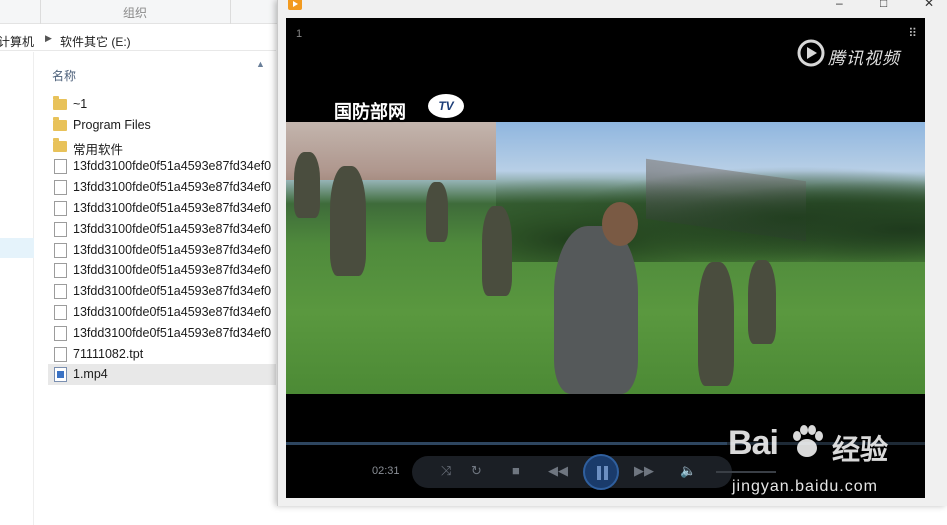 This screenshot has height=525, width=947. Describe the element at coordinates (162, 146) in the screenshot. I see `file-row: 常用软件` at that location.